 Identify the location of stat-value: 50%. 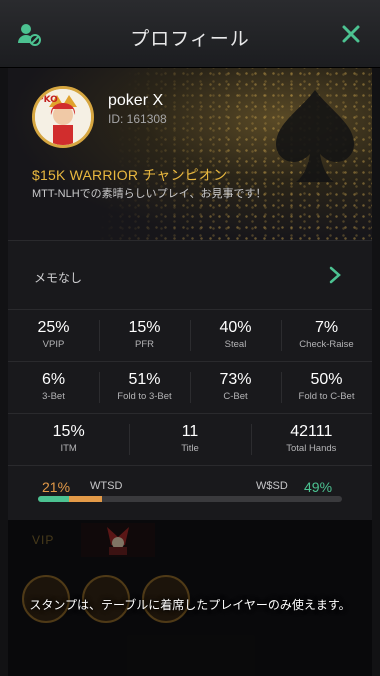
(326, 379).